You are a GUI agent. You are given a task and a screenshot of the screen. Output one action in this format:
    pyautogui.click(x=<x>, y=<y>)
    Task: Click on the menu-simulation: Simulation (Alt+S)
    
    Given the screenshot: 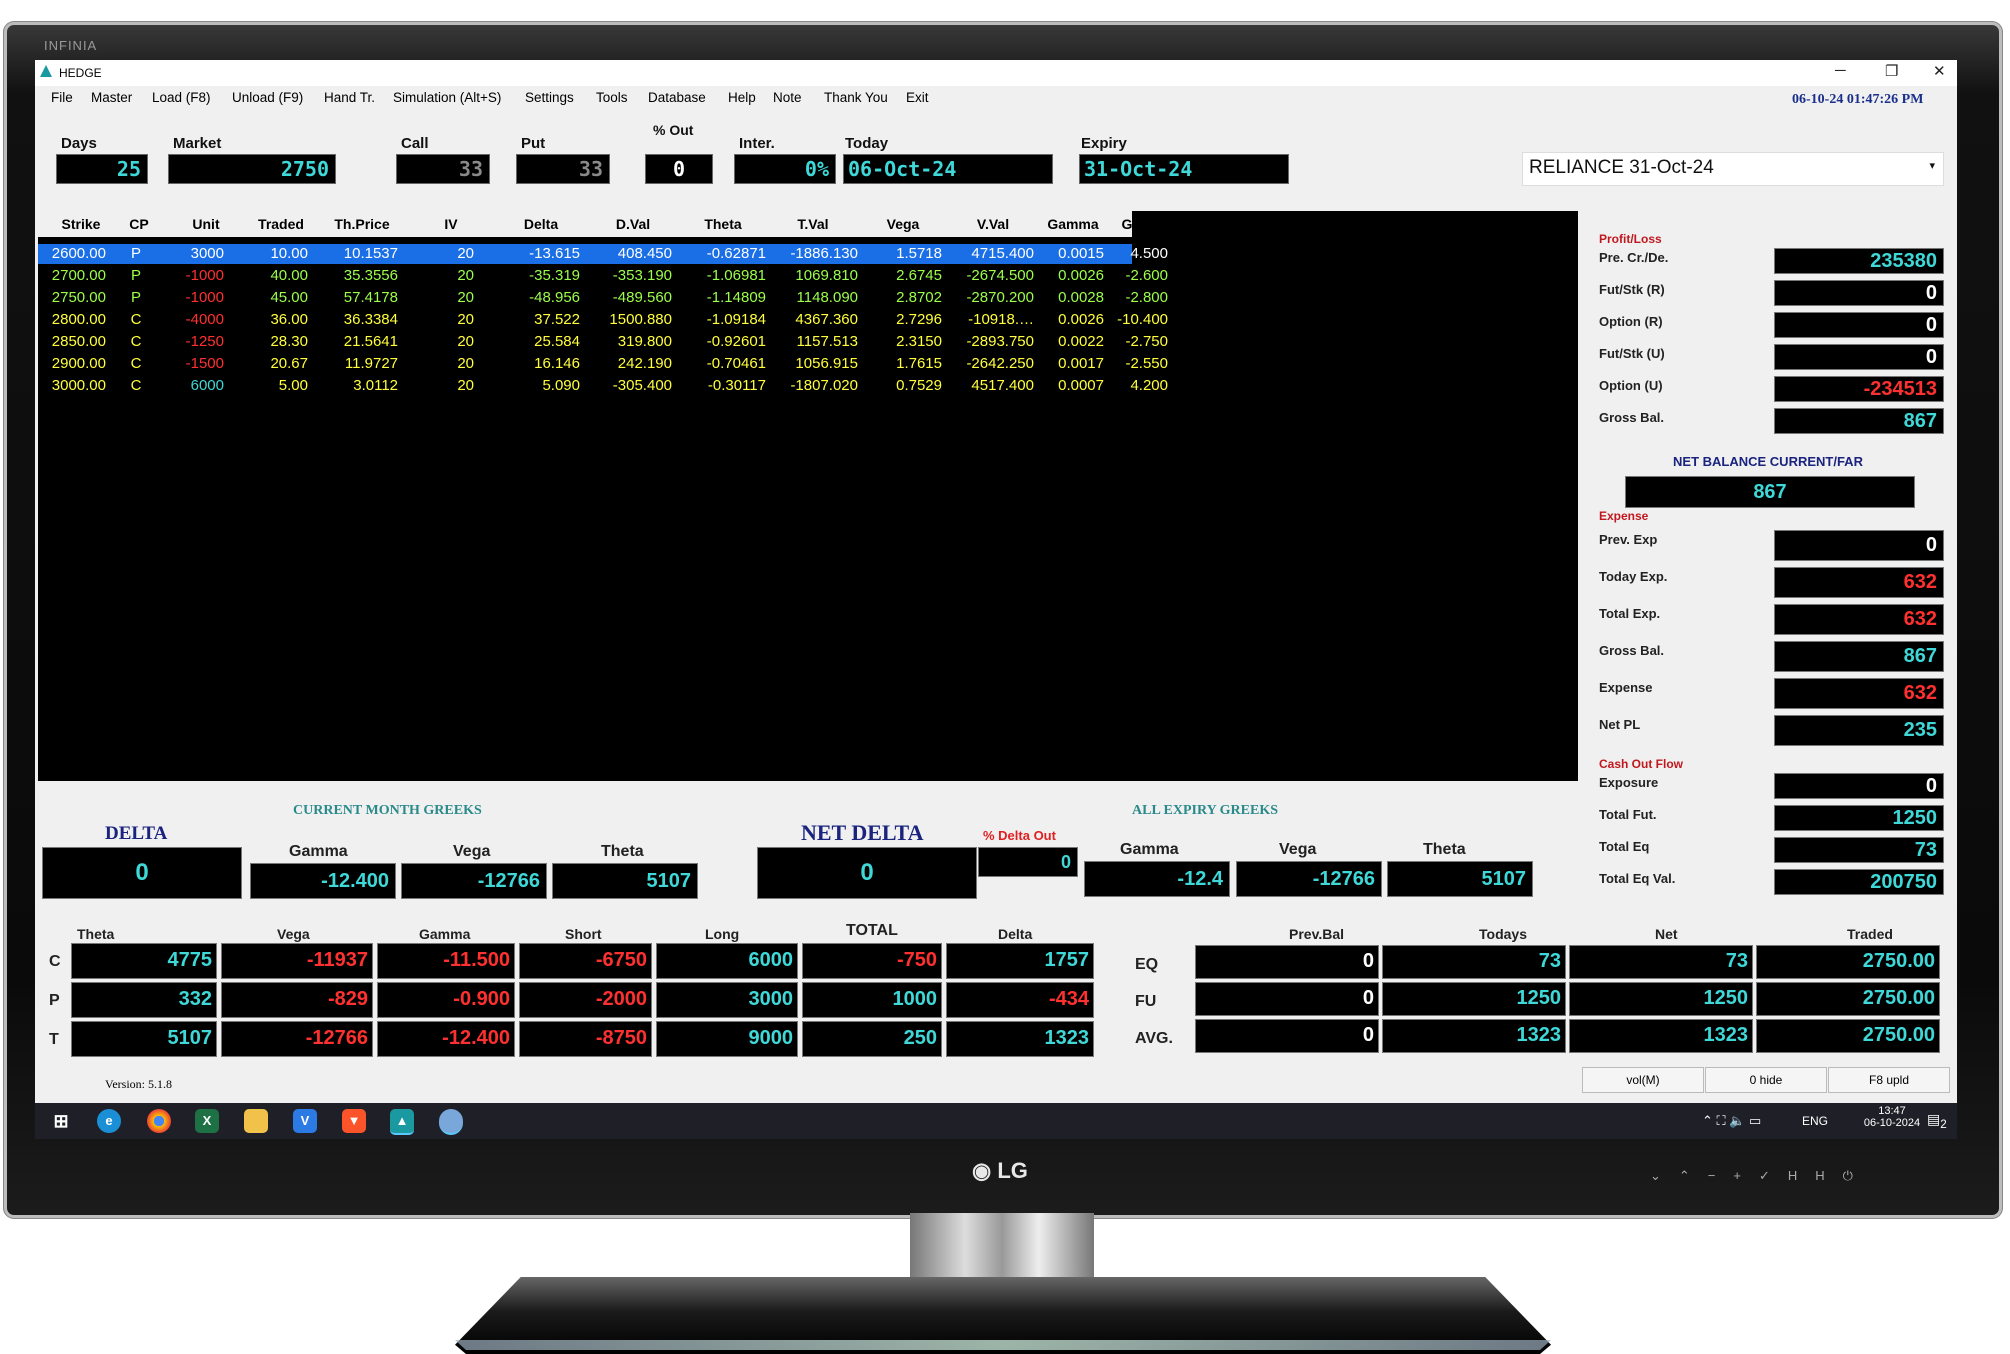 What is the action you would take?
    pyautogui.click(x=447, y=97)
    